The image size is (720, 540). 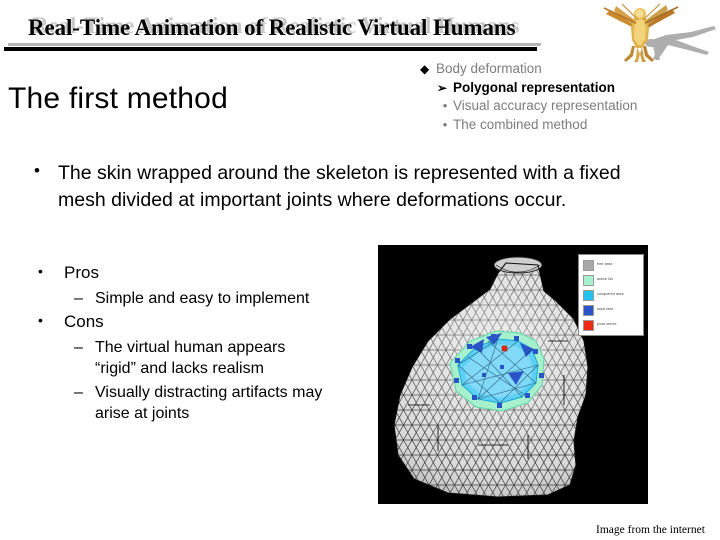 I want to click on cons-label: Cons, so click(x=84, y=322).